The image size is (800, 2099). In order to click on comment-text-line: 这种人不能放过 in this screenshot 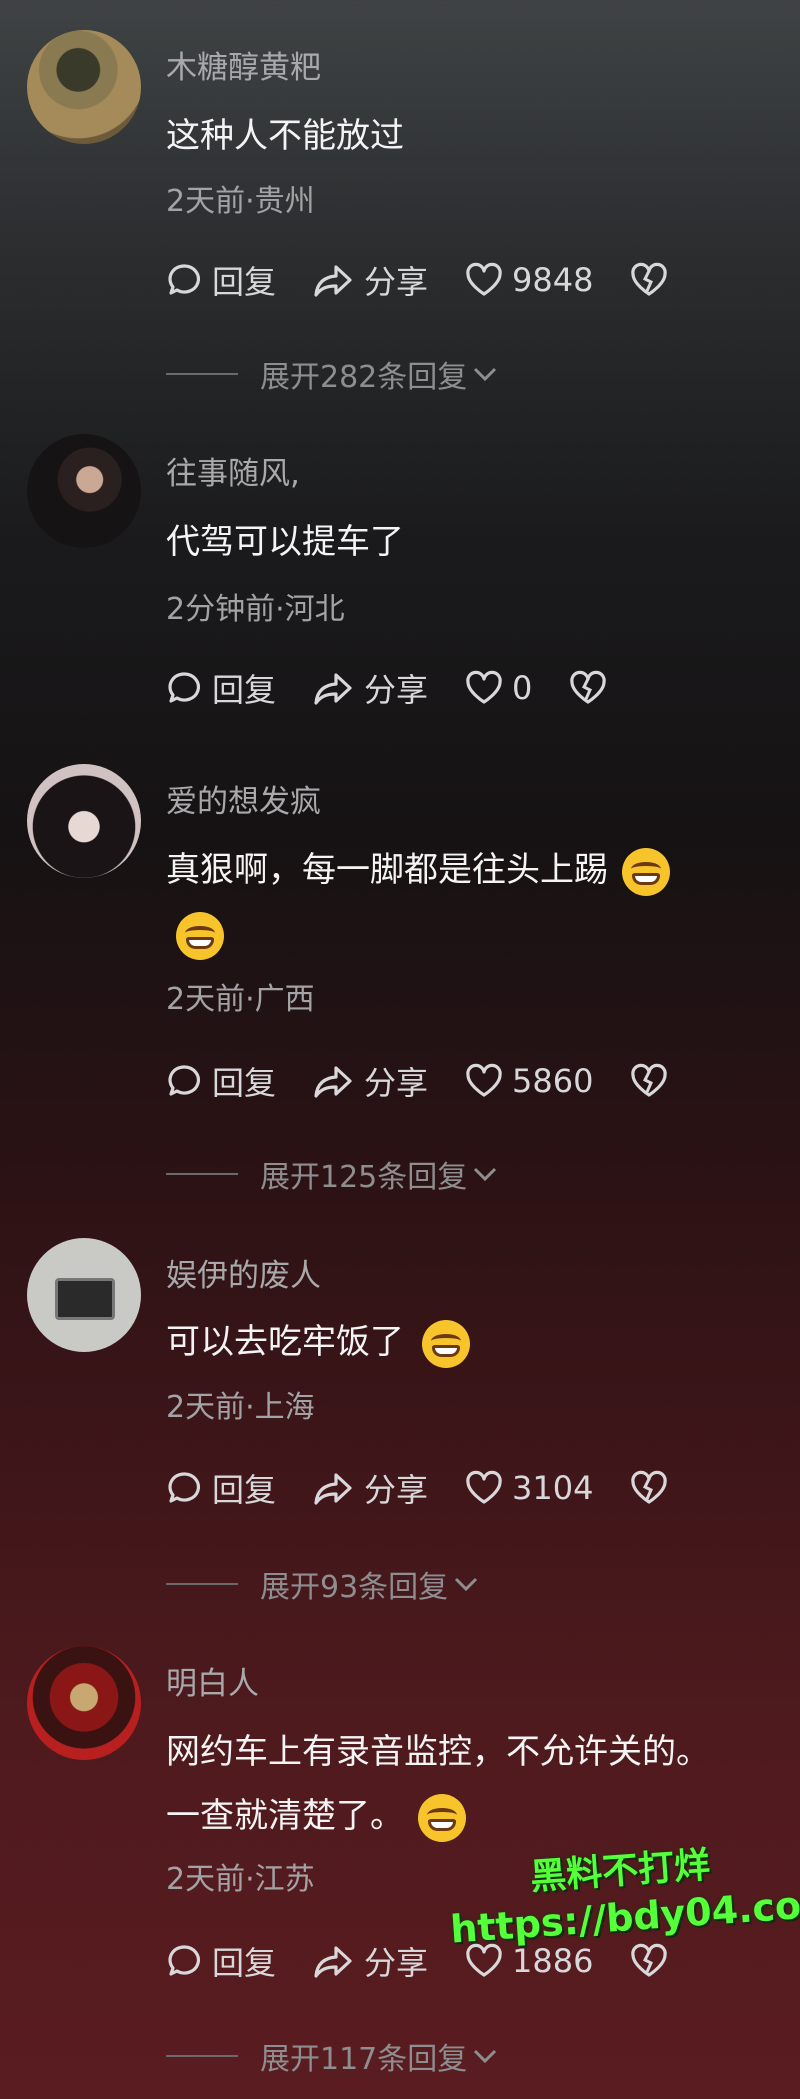, I will do `click(285, 136)`.